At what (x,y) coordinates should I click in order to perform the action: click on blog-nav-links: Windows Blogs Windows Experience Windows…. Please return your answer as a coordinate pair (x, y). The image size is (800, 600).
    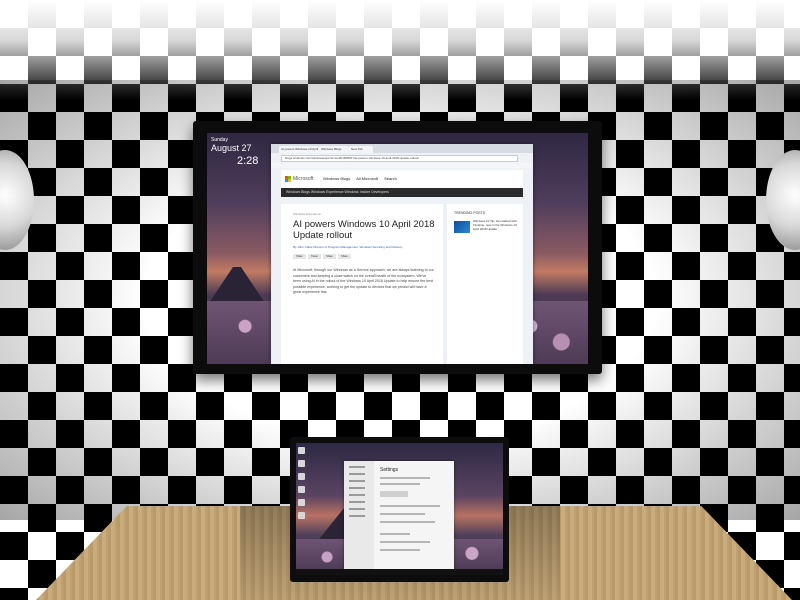
    Looking at the image, I should click on (337, 192).